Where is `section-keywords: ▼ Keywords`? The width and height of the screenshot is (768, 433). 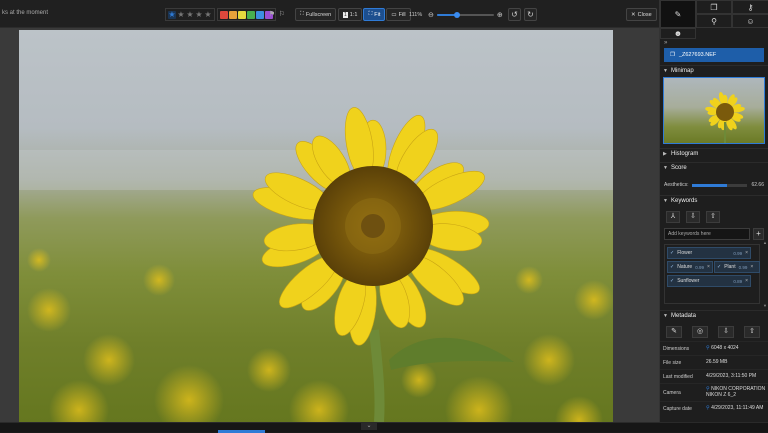
section-keywords: ▼ Keywords is located at coordinates (714, 200).